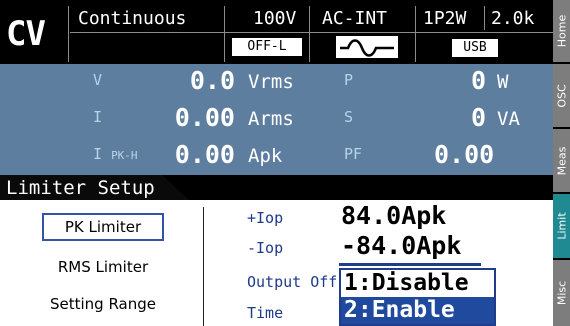  Describe the element at coordinates (271, 119) in the screenshot. I see `current-unit: Arms` at that location.